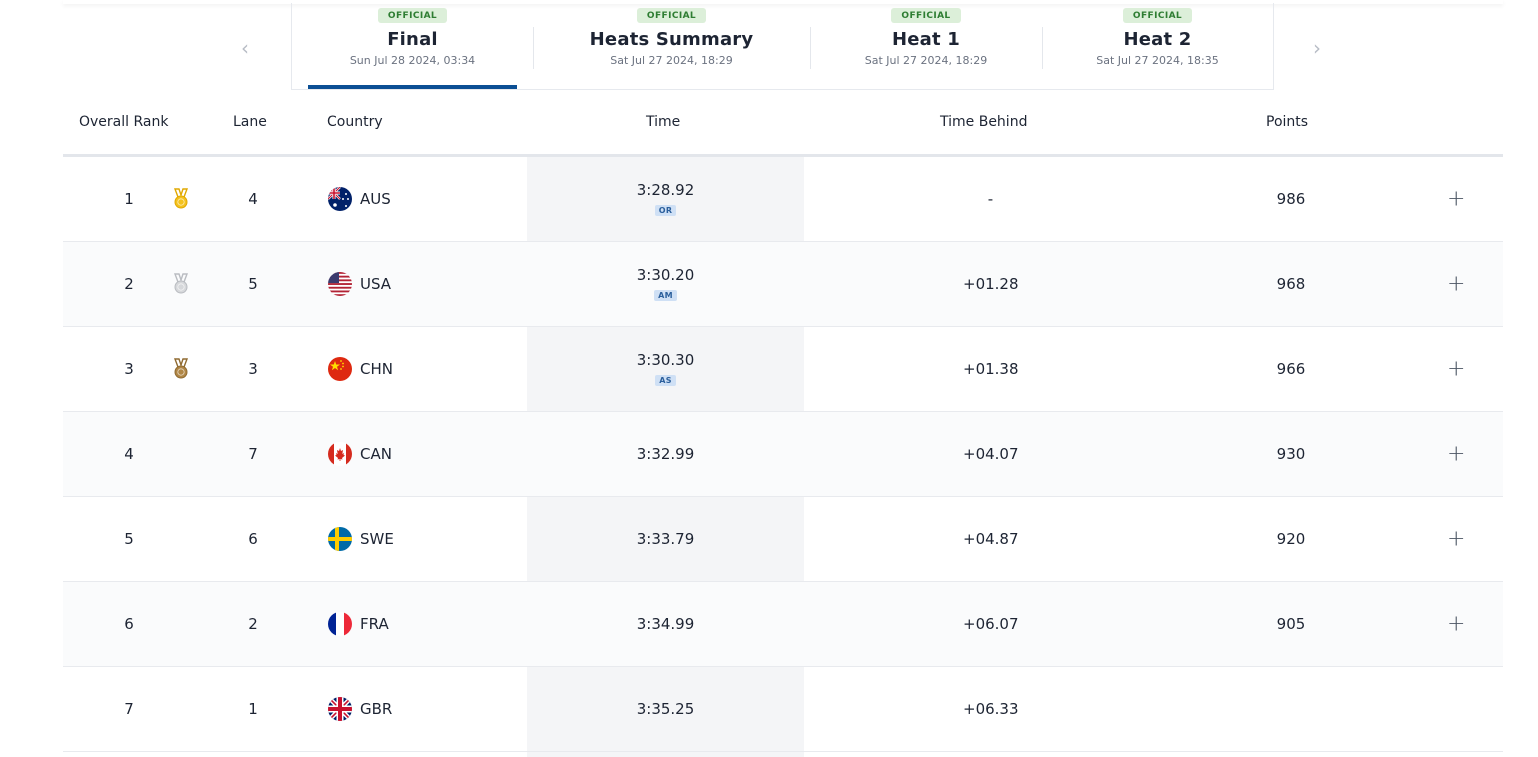 This screenshot has height=757, width=1538. What do you see at coordinates (991, 454) in the screenshot?
I see `time-behind-value: +04.07` at bounding box center [991, 454].